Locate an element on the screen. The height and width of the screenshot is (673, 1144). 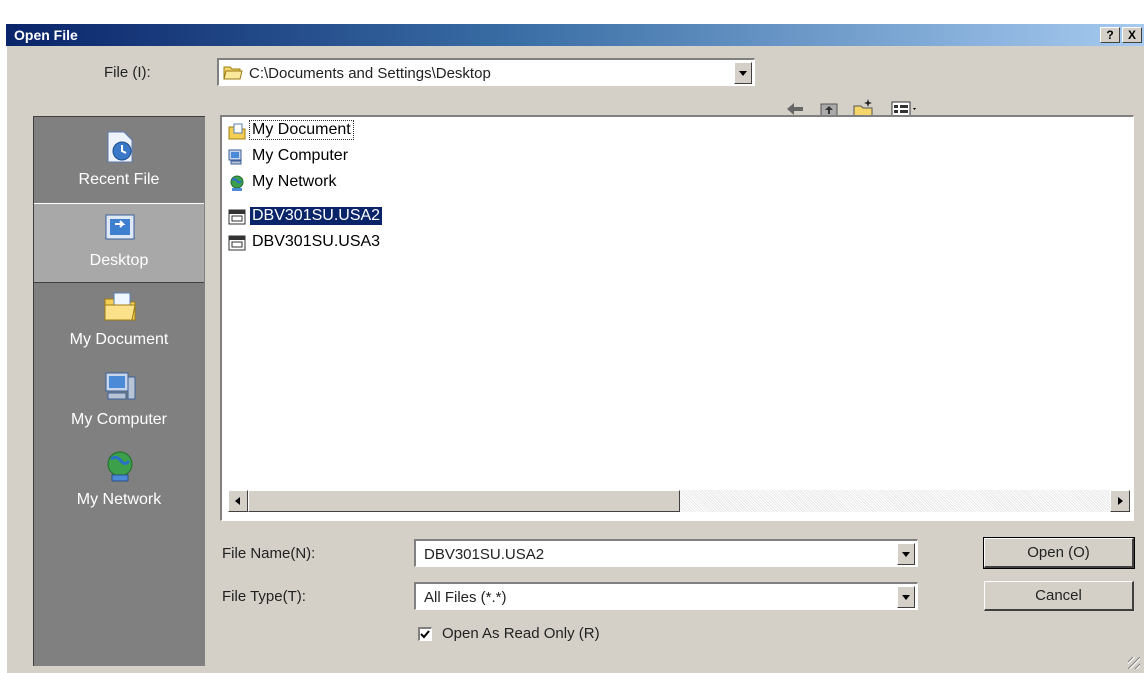
open-button: Open (O) is located at coordinates (1059, 553).